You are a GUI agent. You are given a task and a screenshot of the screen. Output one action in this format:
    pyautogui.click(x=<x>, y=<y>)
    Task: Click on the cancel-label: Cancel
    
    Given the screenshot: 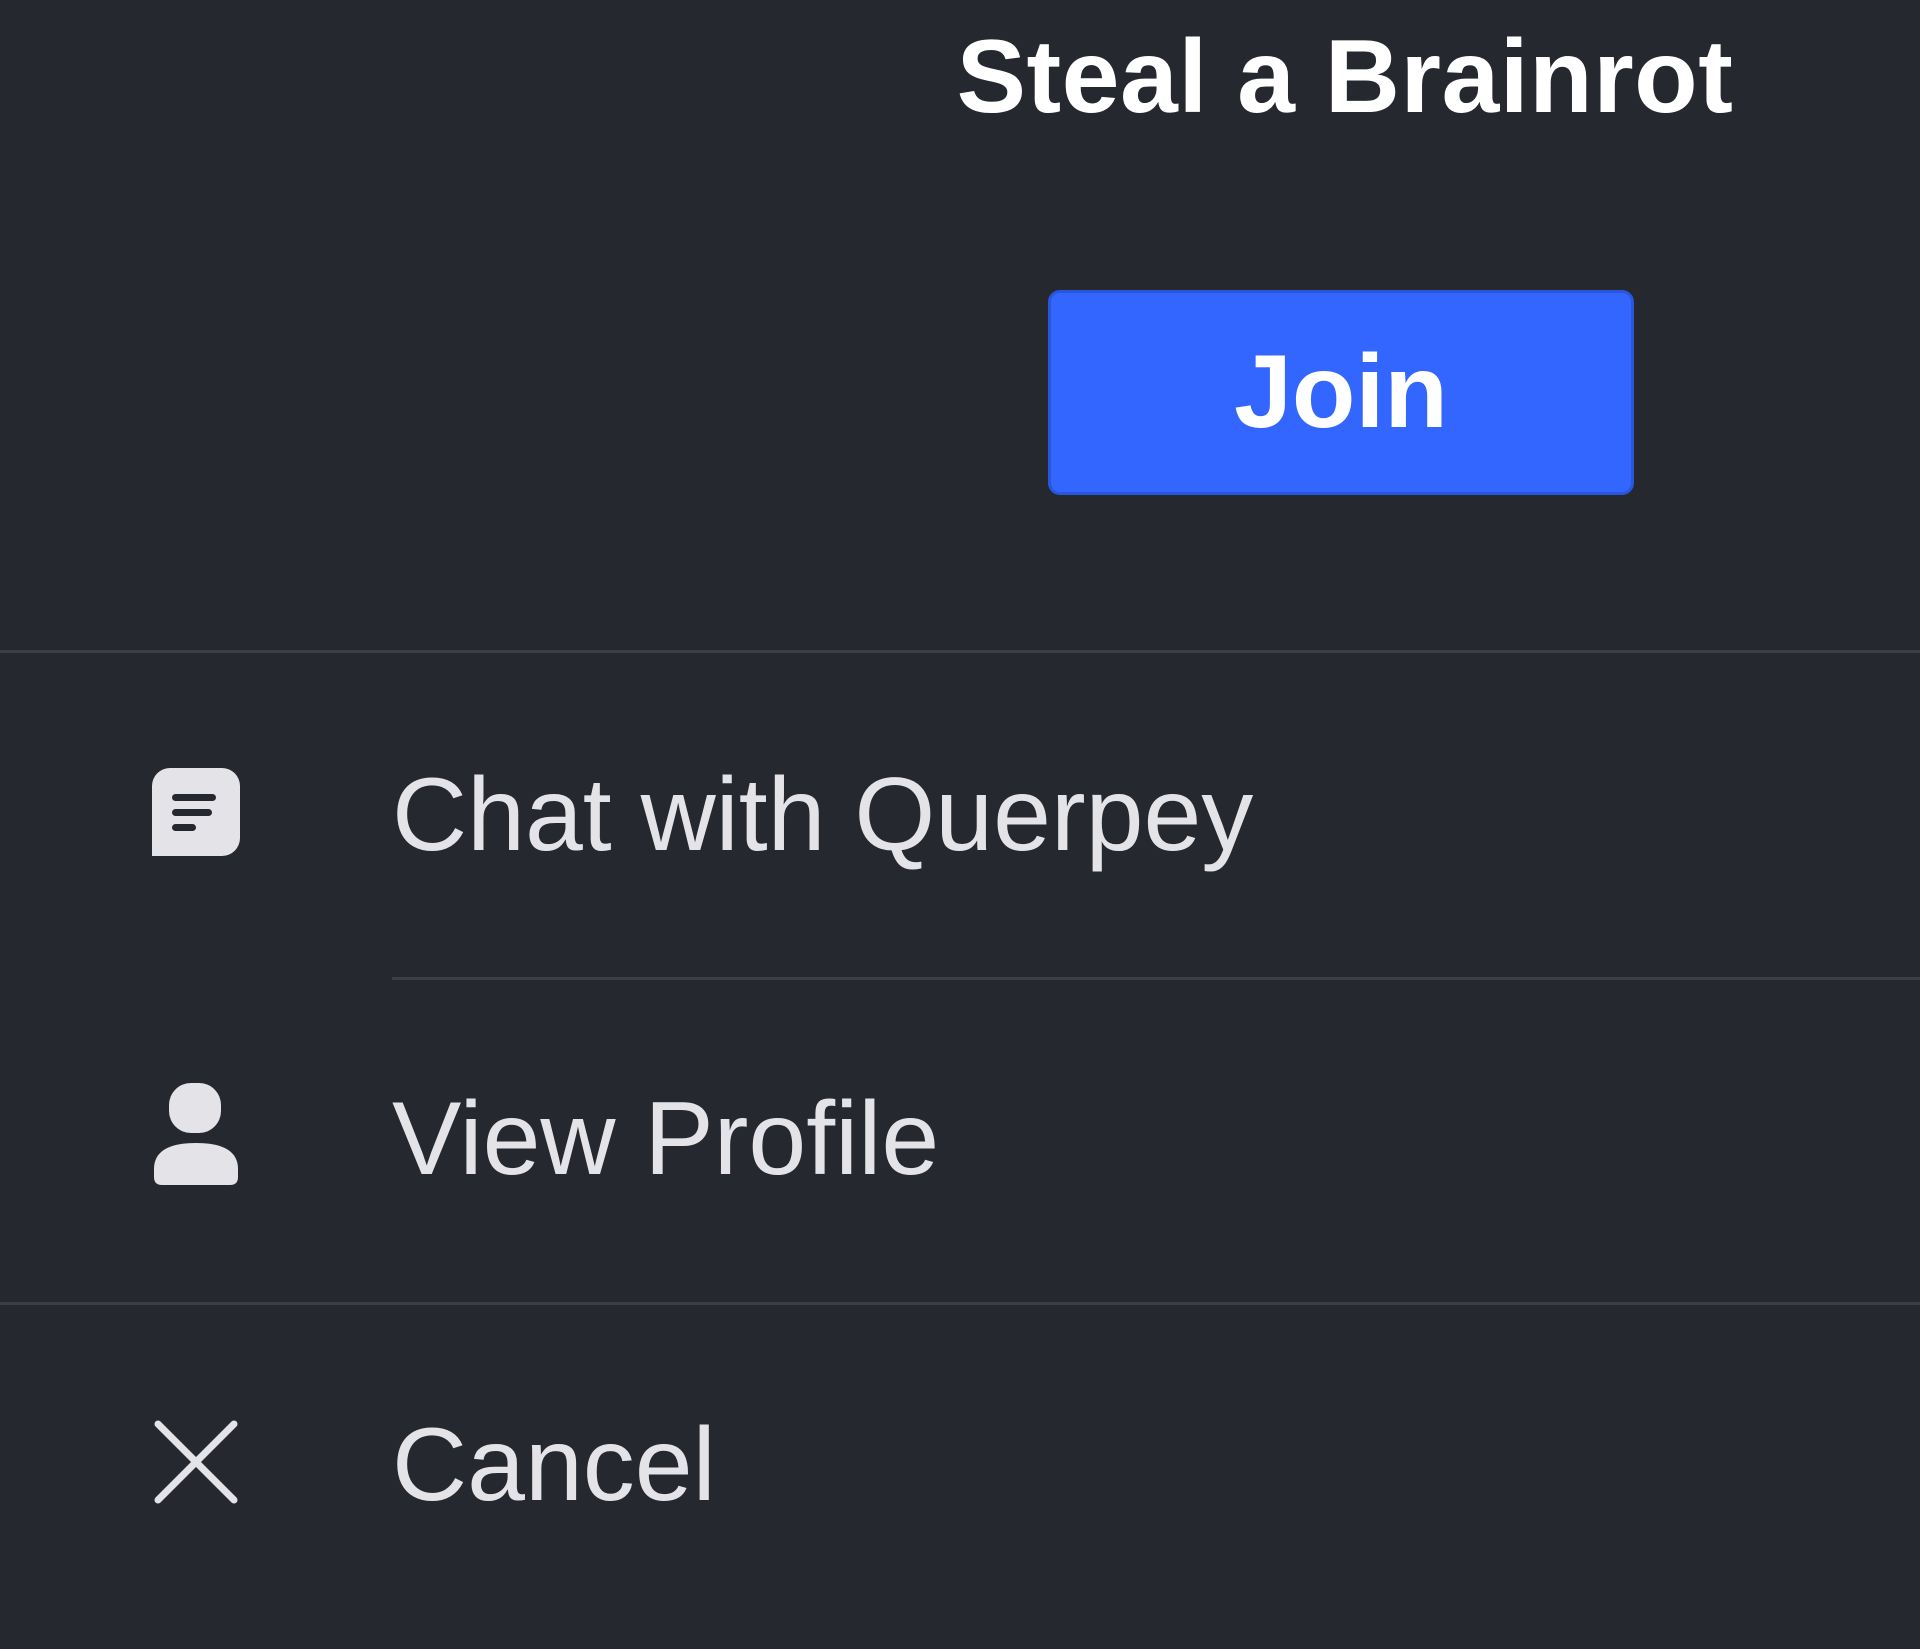 What is the action you would take?
    pyautogui.click(x=554, y=1465)
    